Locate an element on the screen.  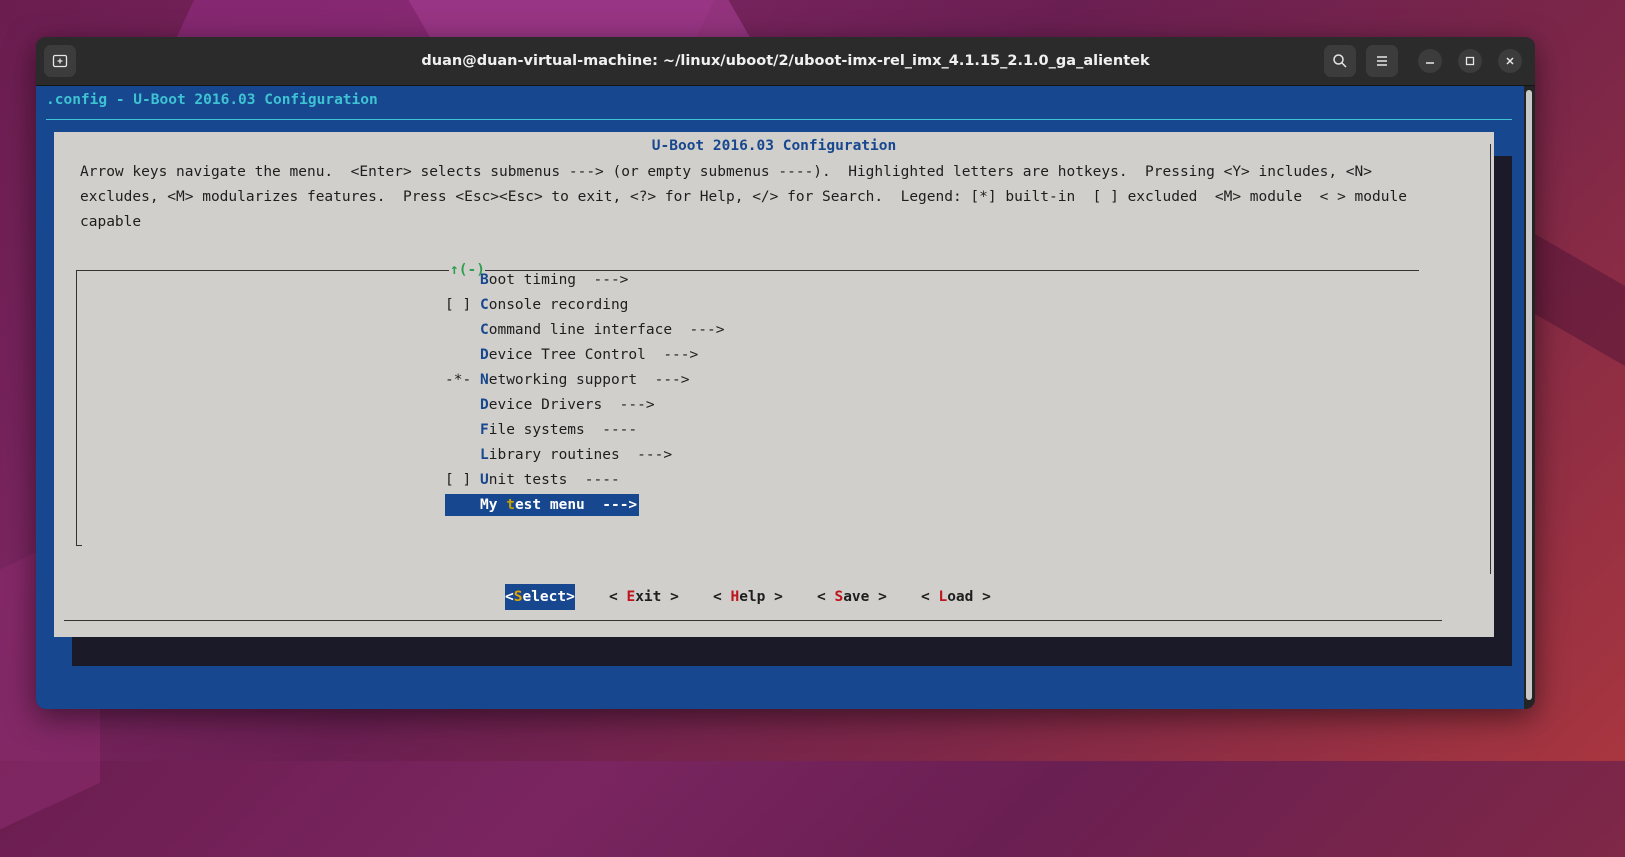
menu-item: [ ] Unit tests ---- is located at coordinates (532, 480).